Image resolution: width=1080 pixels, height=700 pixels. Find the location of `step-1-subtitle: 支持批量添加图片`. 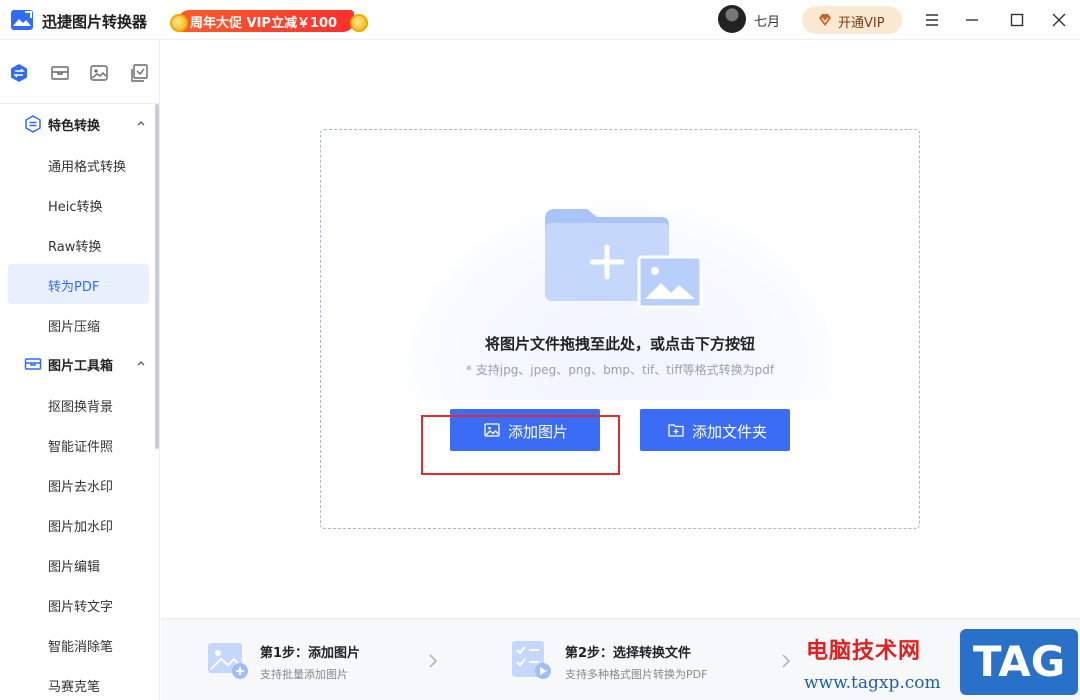

step-1-subtitle: 支持批量添加图片 is located at coordinates (304, 674).